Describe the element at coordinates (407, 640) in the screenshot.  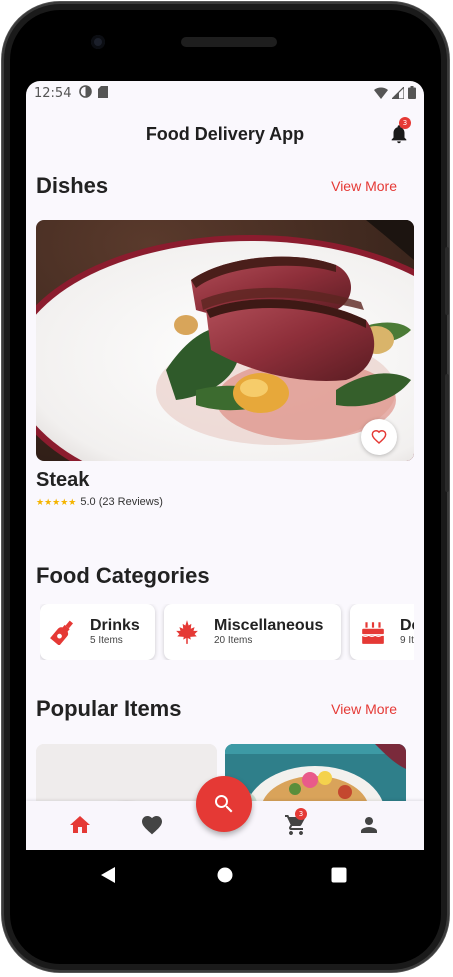
I see `category-count: 9 It` at that location.